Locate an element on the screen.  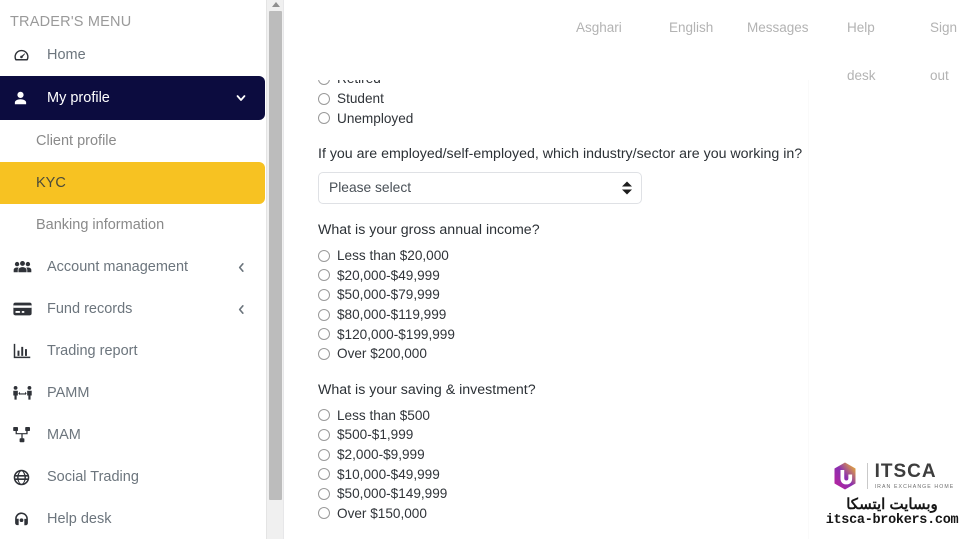
radio-option-label: Less than $500 is located at coordinates (383, 415).